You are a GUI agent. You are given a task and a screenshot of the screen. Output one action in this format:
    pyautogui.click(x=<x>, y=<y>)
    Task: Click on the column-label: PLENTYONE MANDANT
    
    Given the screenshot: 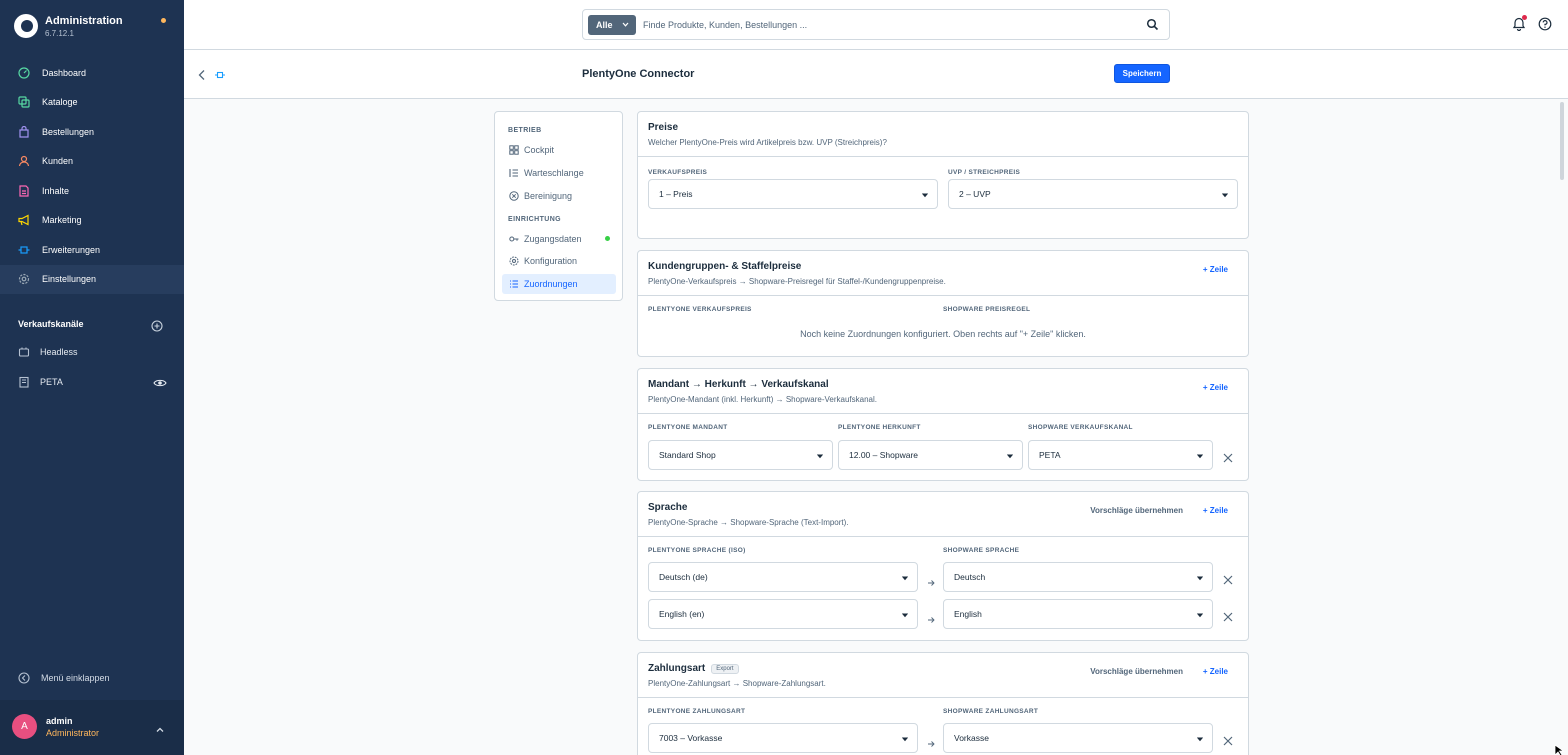 What is the action you would take?
    pyautogui.click(x=688, y=427)
    